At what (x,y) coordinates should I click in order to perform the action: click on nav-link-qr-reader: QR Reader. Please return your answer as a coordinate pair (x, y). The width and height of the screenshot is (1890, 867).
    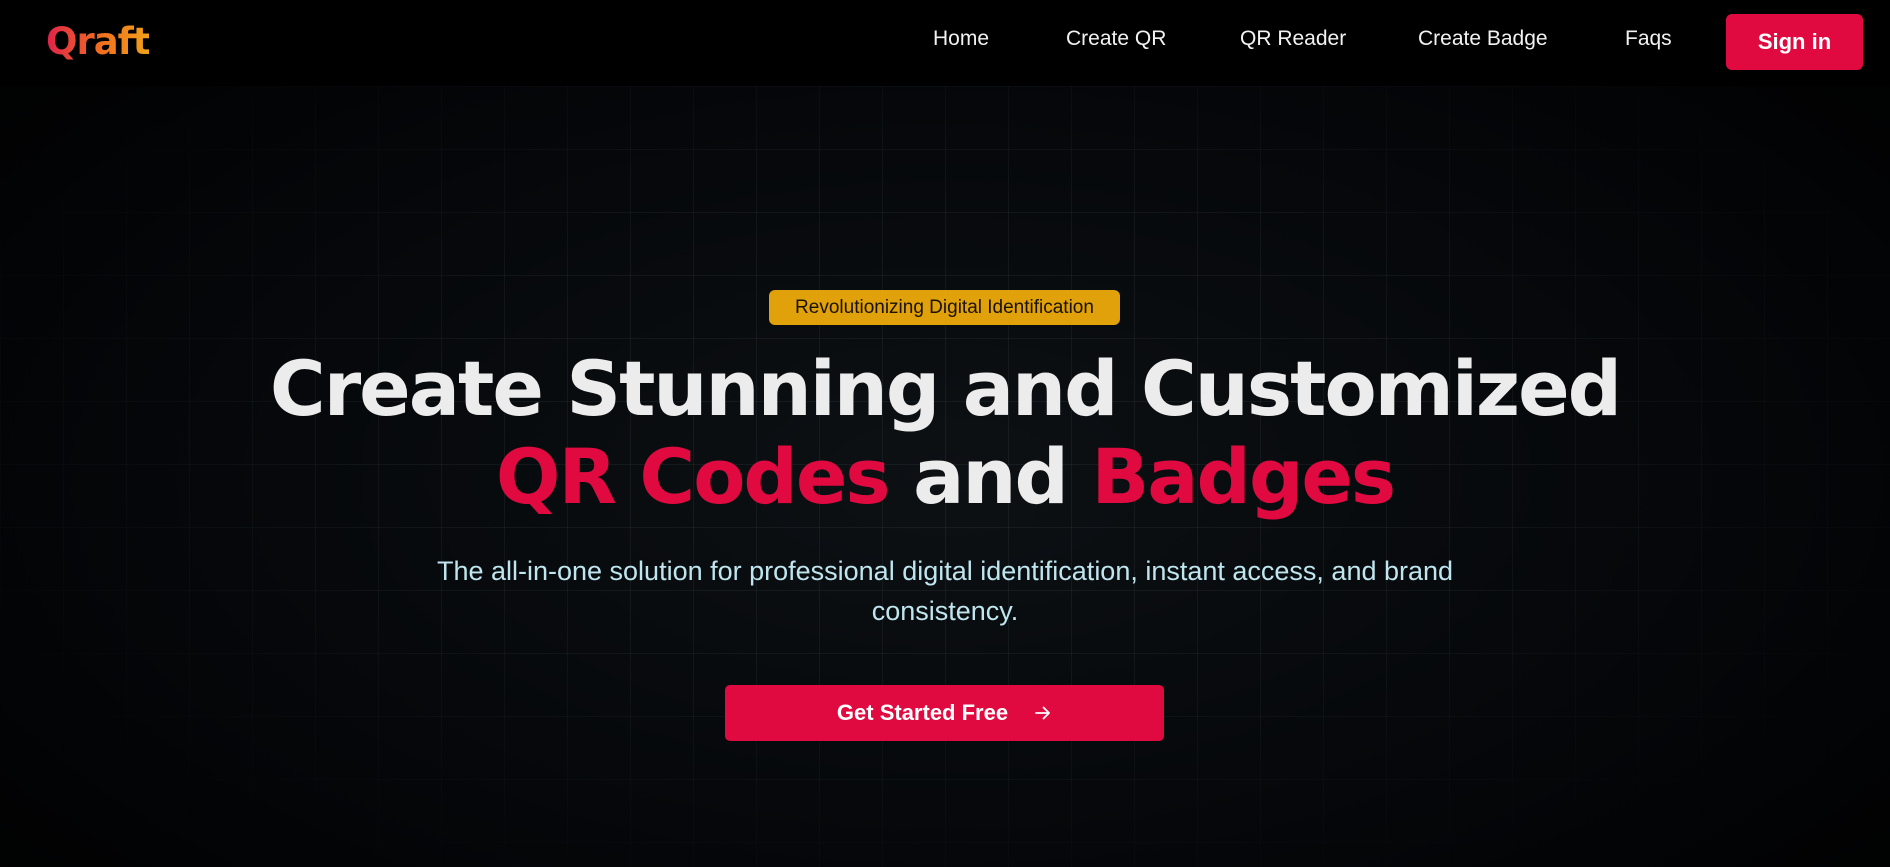
    Looking at the image, I should click on (1293, 39).